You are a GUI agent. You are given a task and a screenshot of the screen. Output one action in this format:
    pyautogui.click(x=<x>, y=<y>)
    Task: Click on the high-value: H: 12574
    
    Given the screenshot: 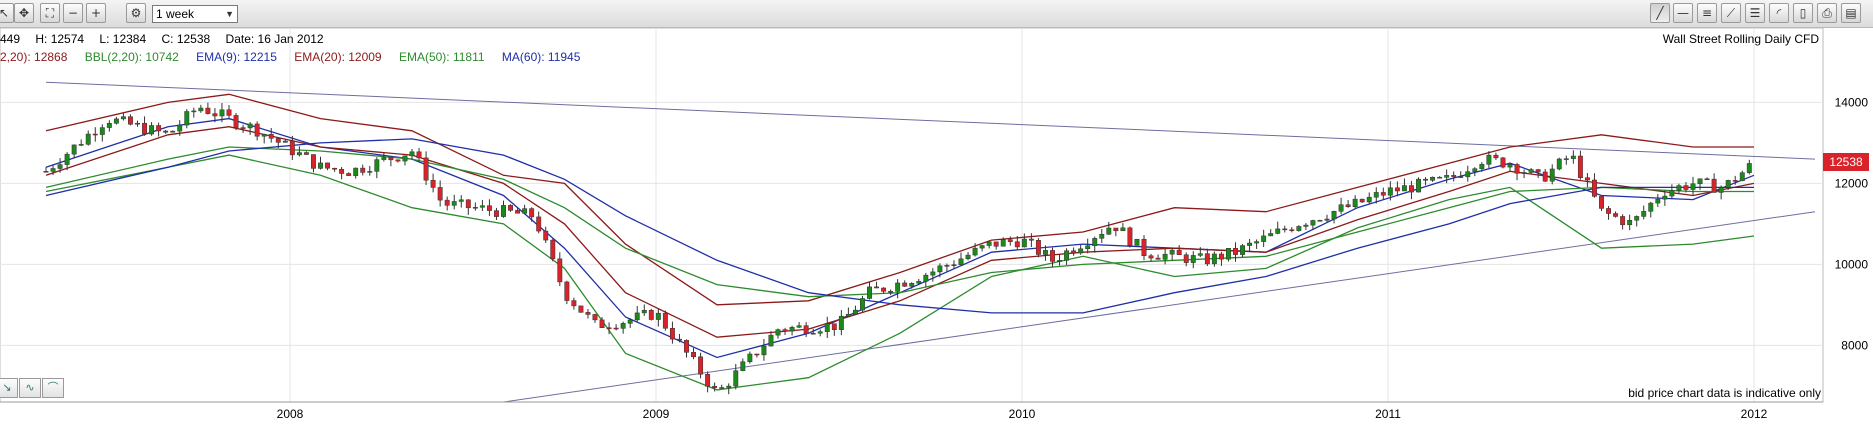 What is the action you would take?
    pyautogui.click(x=60, y=39)
    